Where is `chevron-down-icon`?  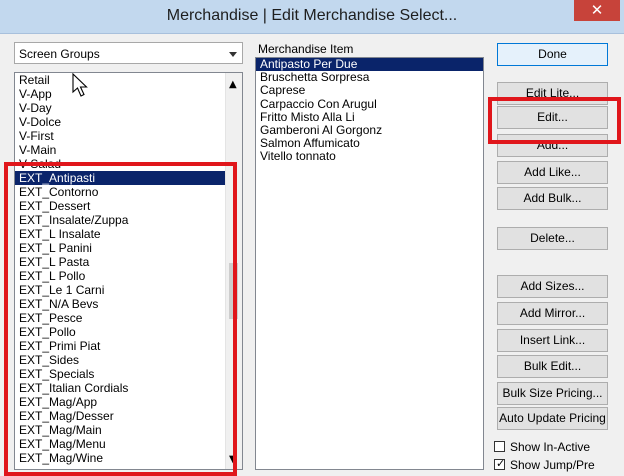 chevron-down-icon is located at coordinates (233, 54).